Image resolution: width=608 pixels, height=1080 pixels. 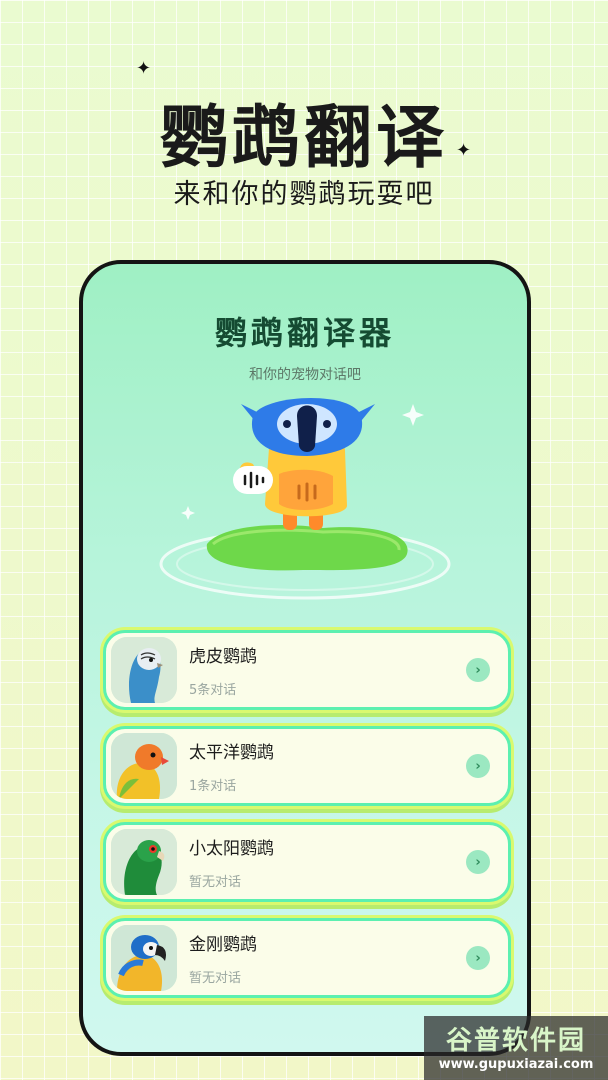 I want to click on macaw-thumbnail, so click(x=144, y=958).